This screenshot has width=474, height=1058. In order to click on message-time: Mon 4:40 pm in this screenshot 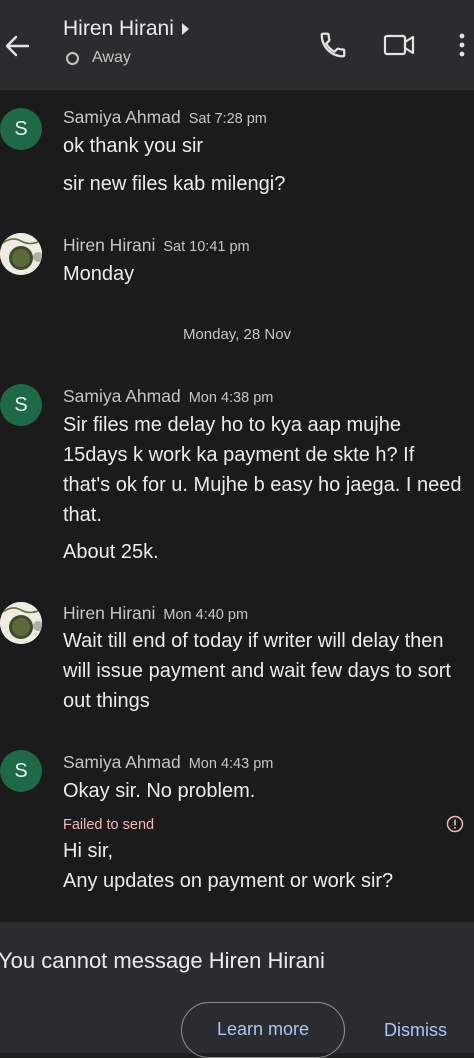, I will do `click(206, 615)`.